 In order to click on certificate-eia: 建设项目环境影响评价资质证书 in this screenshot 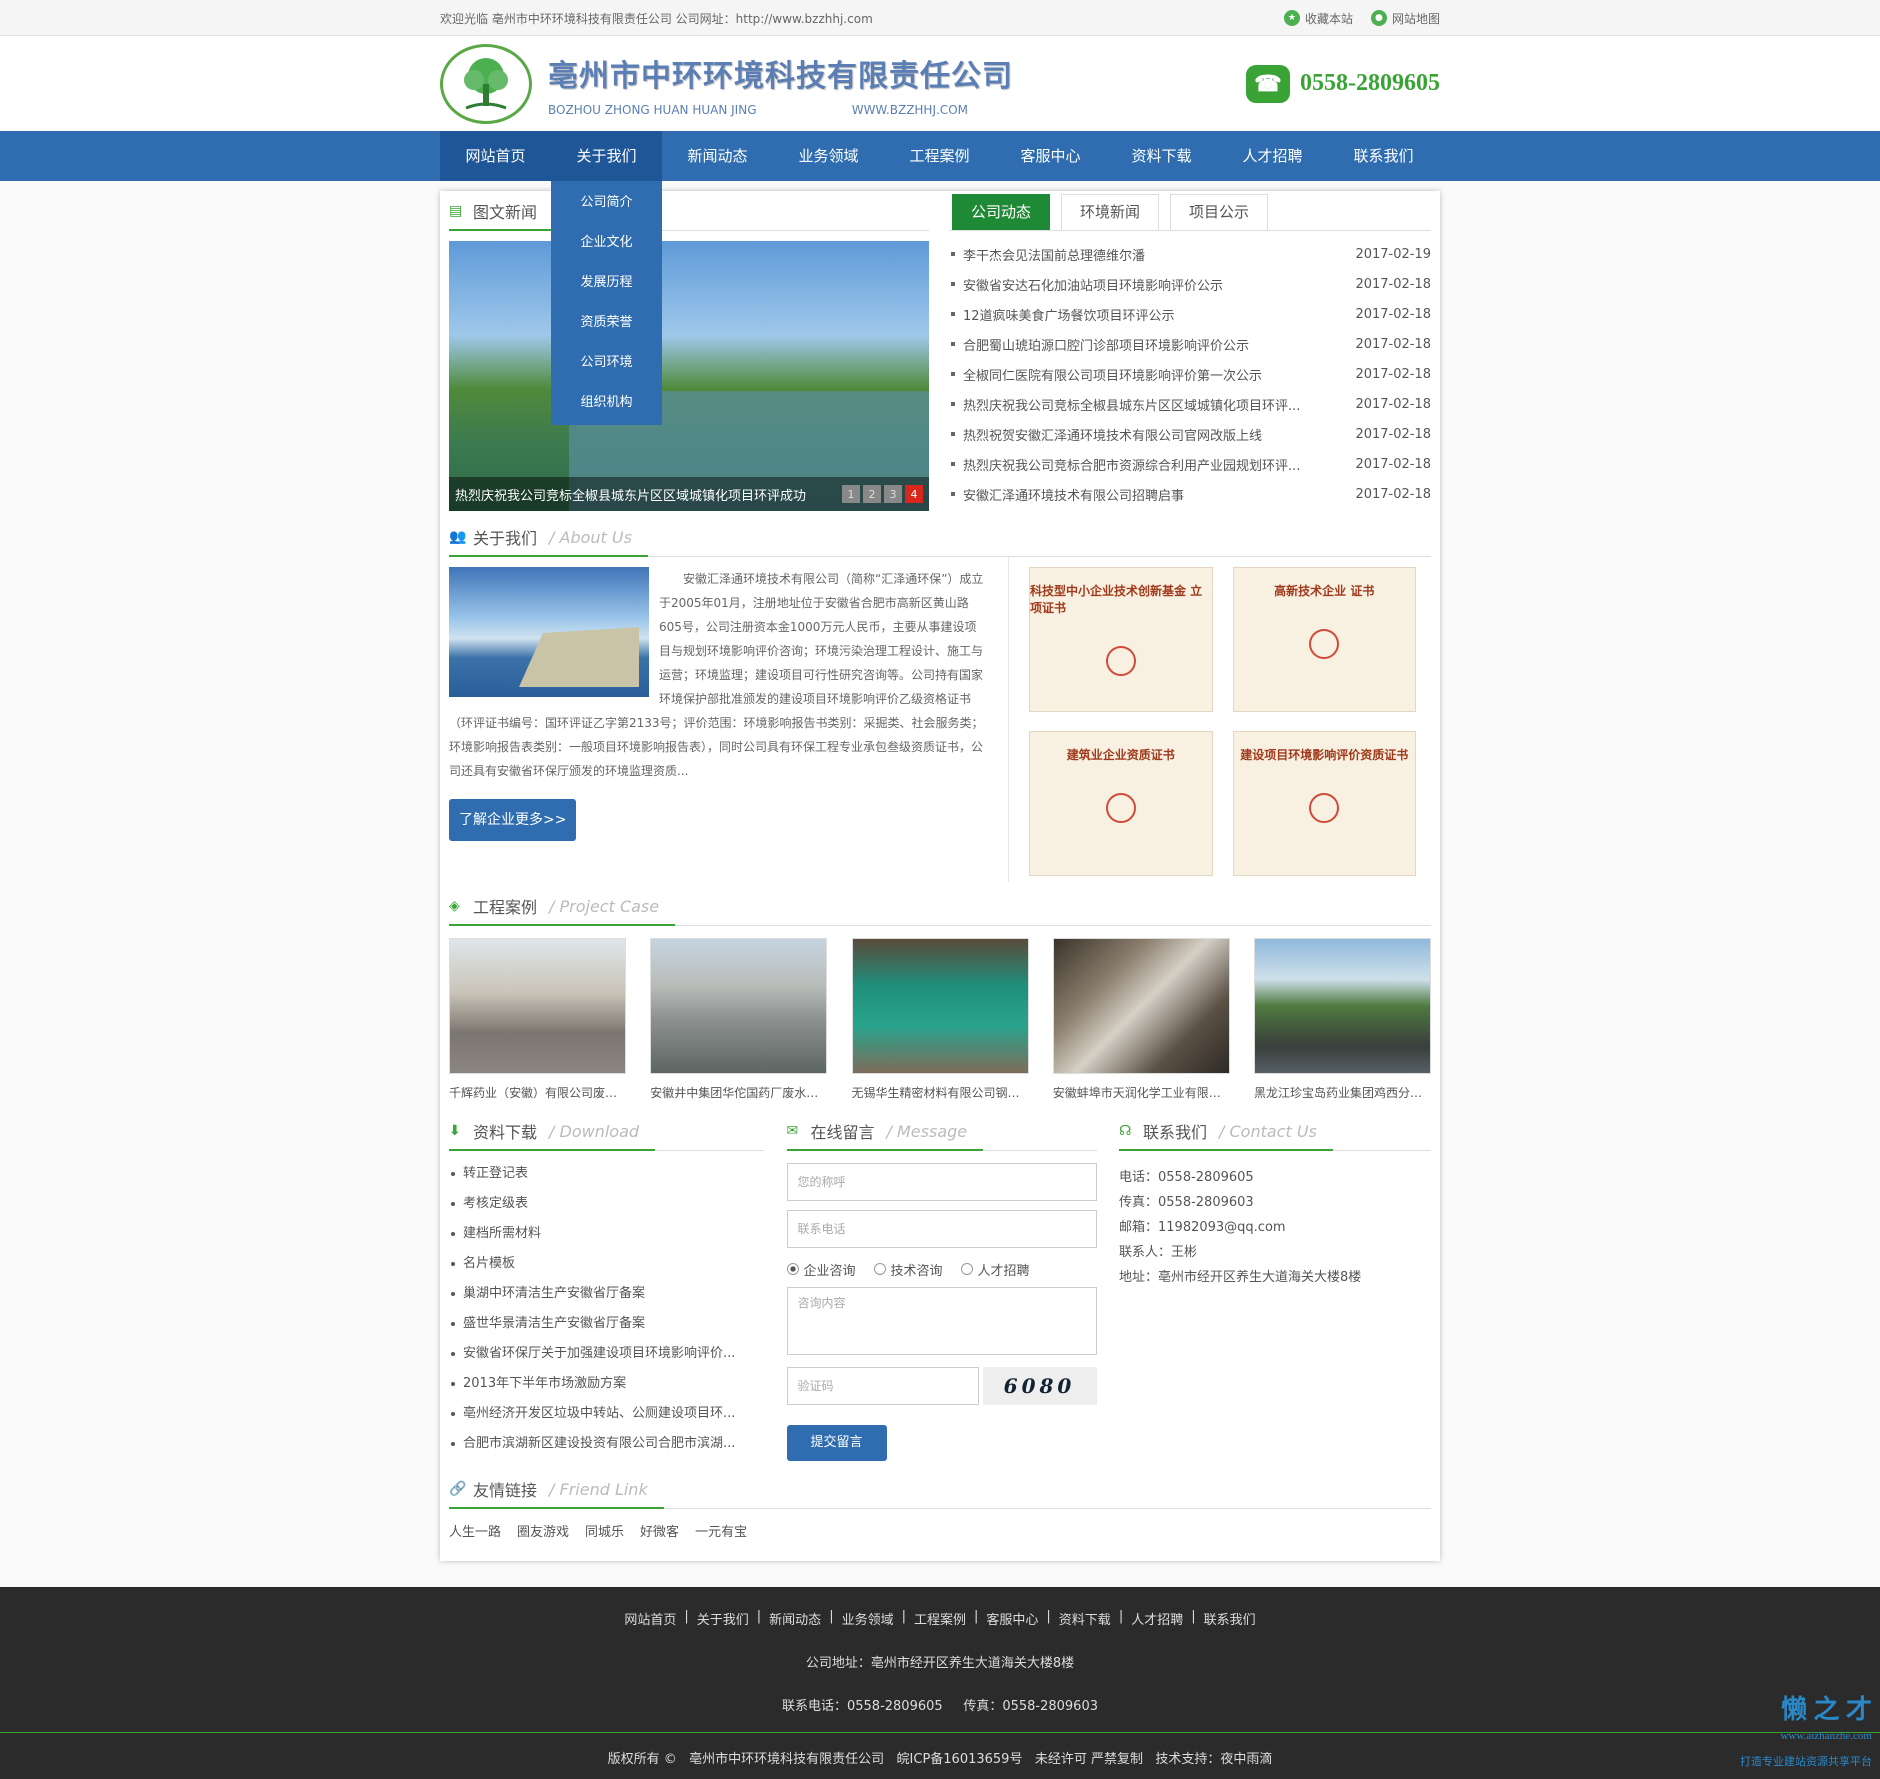, I will do `click(1324, 803)`.